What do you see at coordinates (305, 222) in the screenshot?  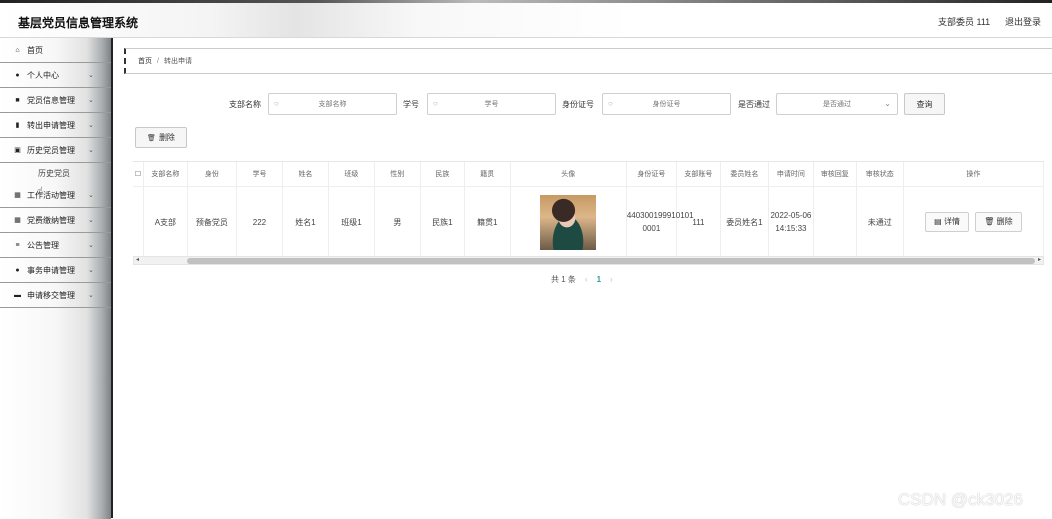 I see `cell-name: 姓名1` at bounding box center [305, 222].